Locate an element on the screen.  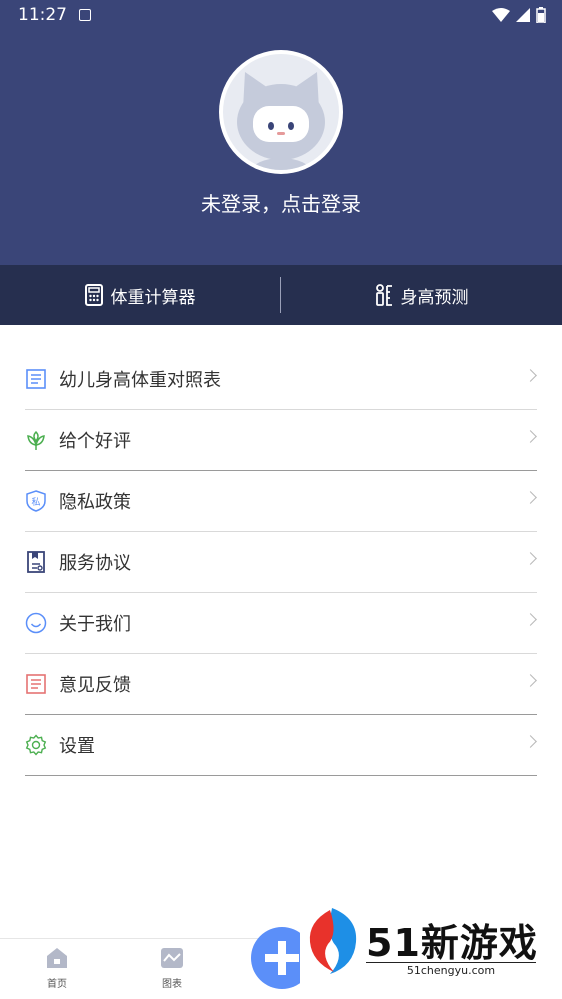
smile-icon is located at coordinates (36, 623).